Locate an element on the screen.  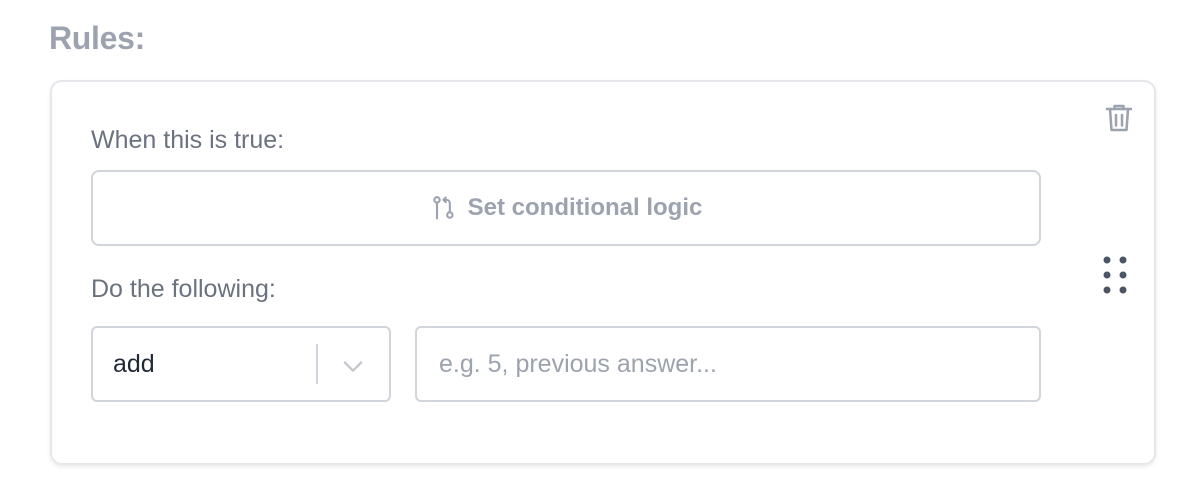
when-label: When this is true: is located at coordinates (188, 140).